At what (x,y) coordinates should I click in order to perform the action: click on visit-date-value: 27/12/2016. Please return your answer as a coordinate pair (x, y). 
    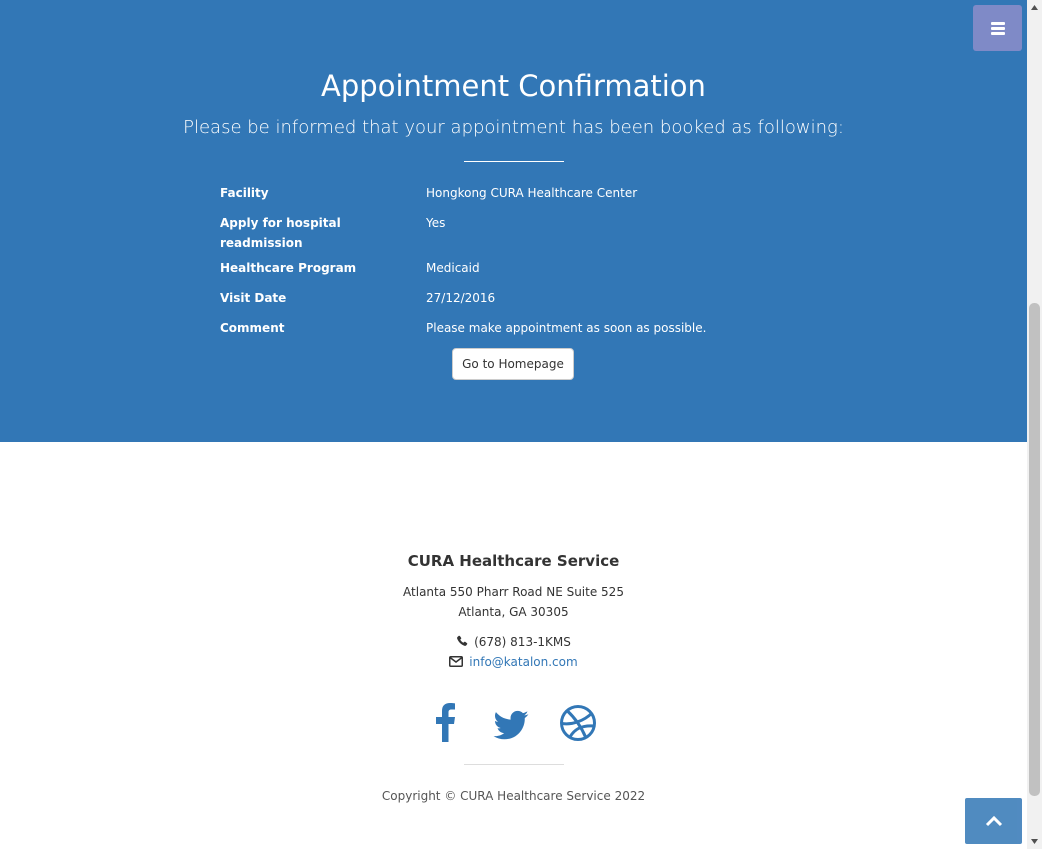
    Looking at the image, I should click on (461, 298).